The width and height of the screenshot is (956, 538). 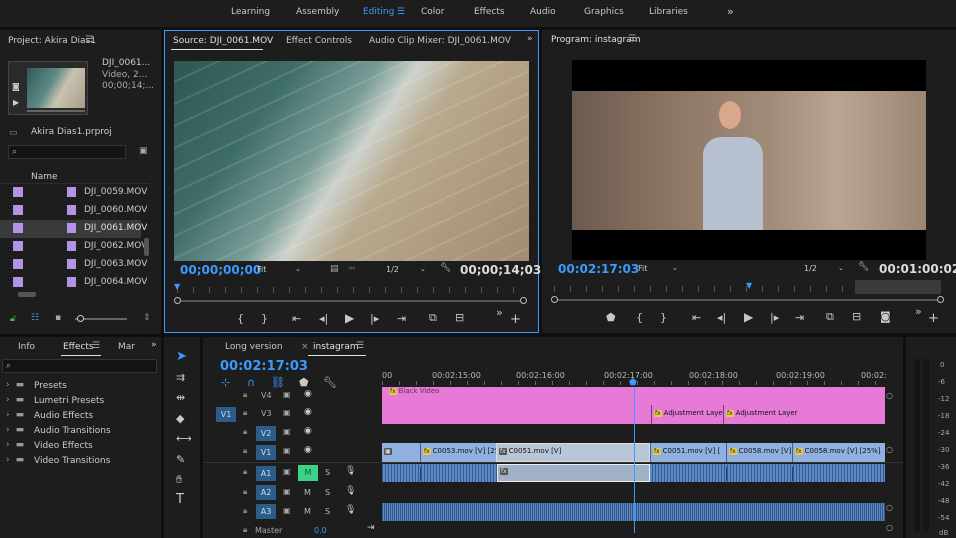 I want to click on track-target: V2, so click(x=266, y=433).